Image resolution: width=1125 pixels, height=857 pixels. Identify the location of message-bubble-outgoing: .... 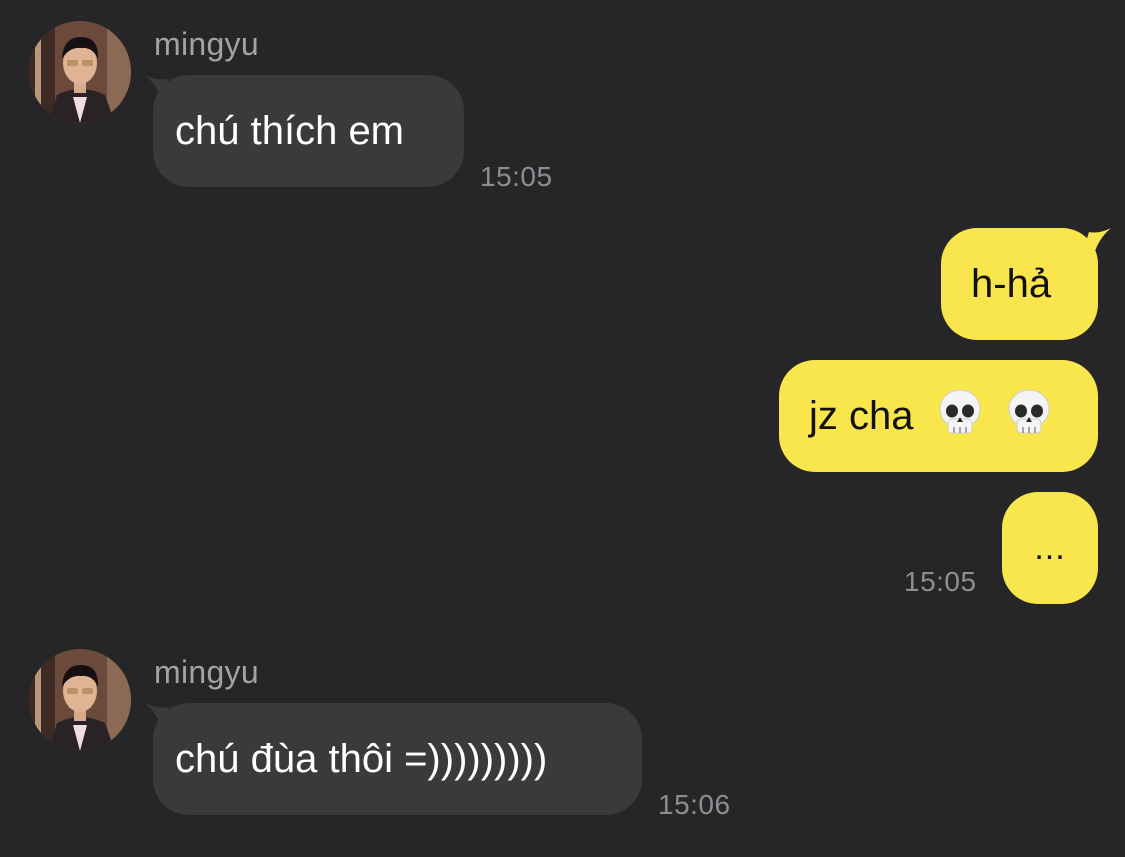
(1050, 548).